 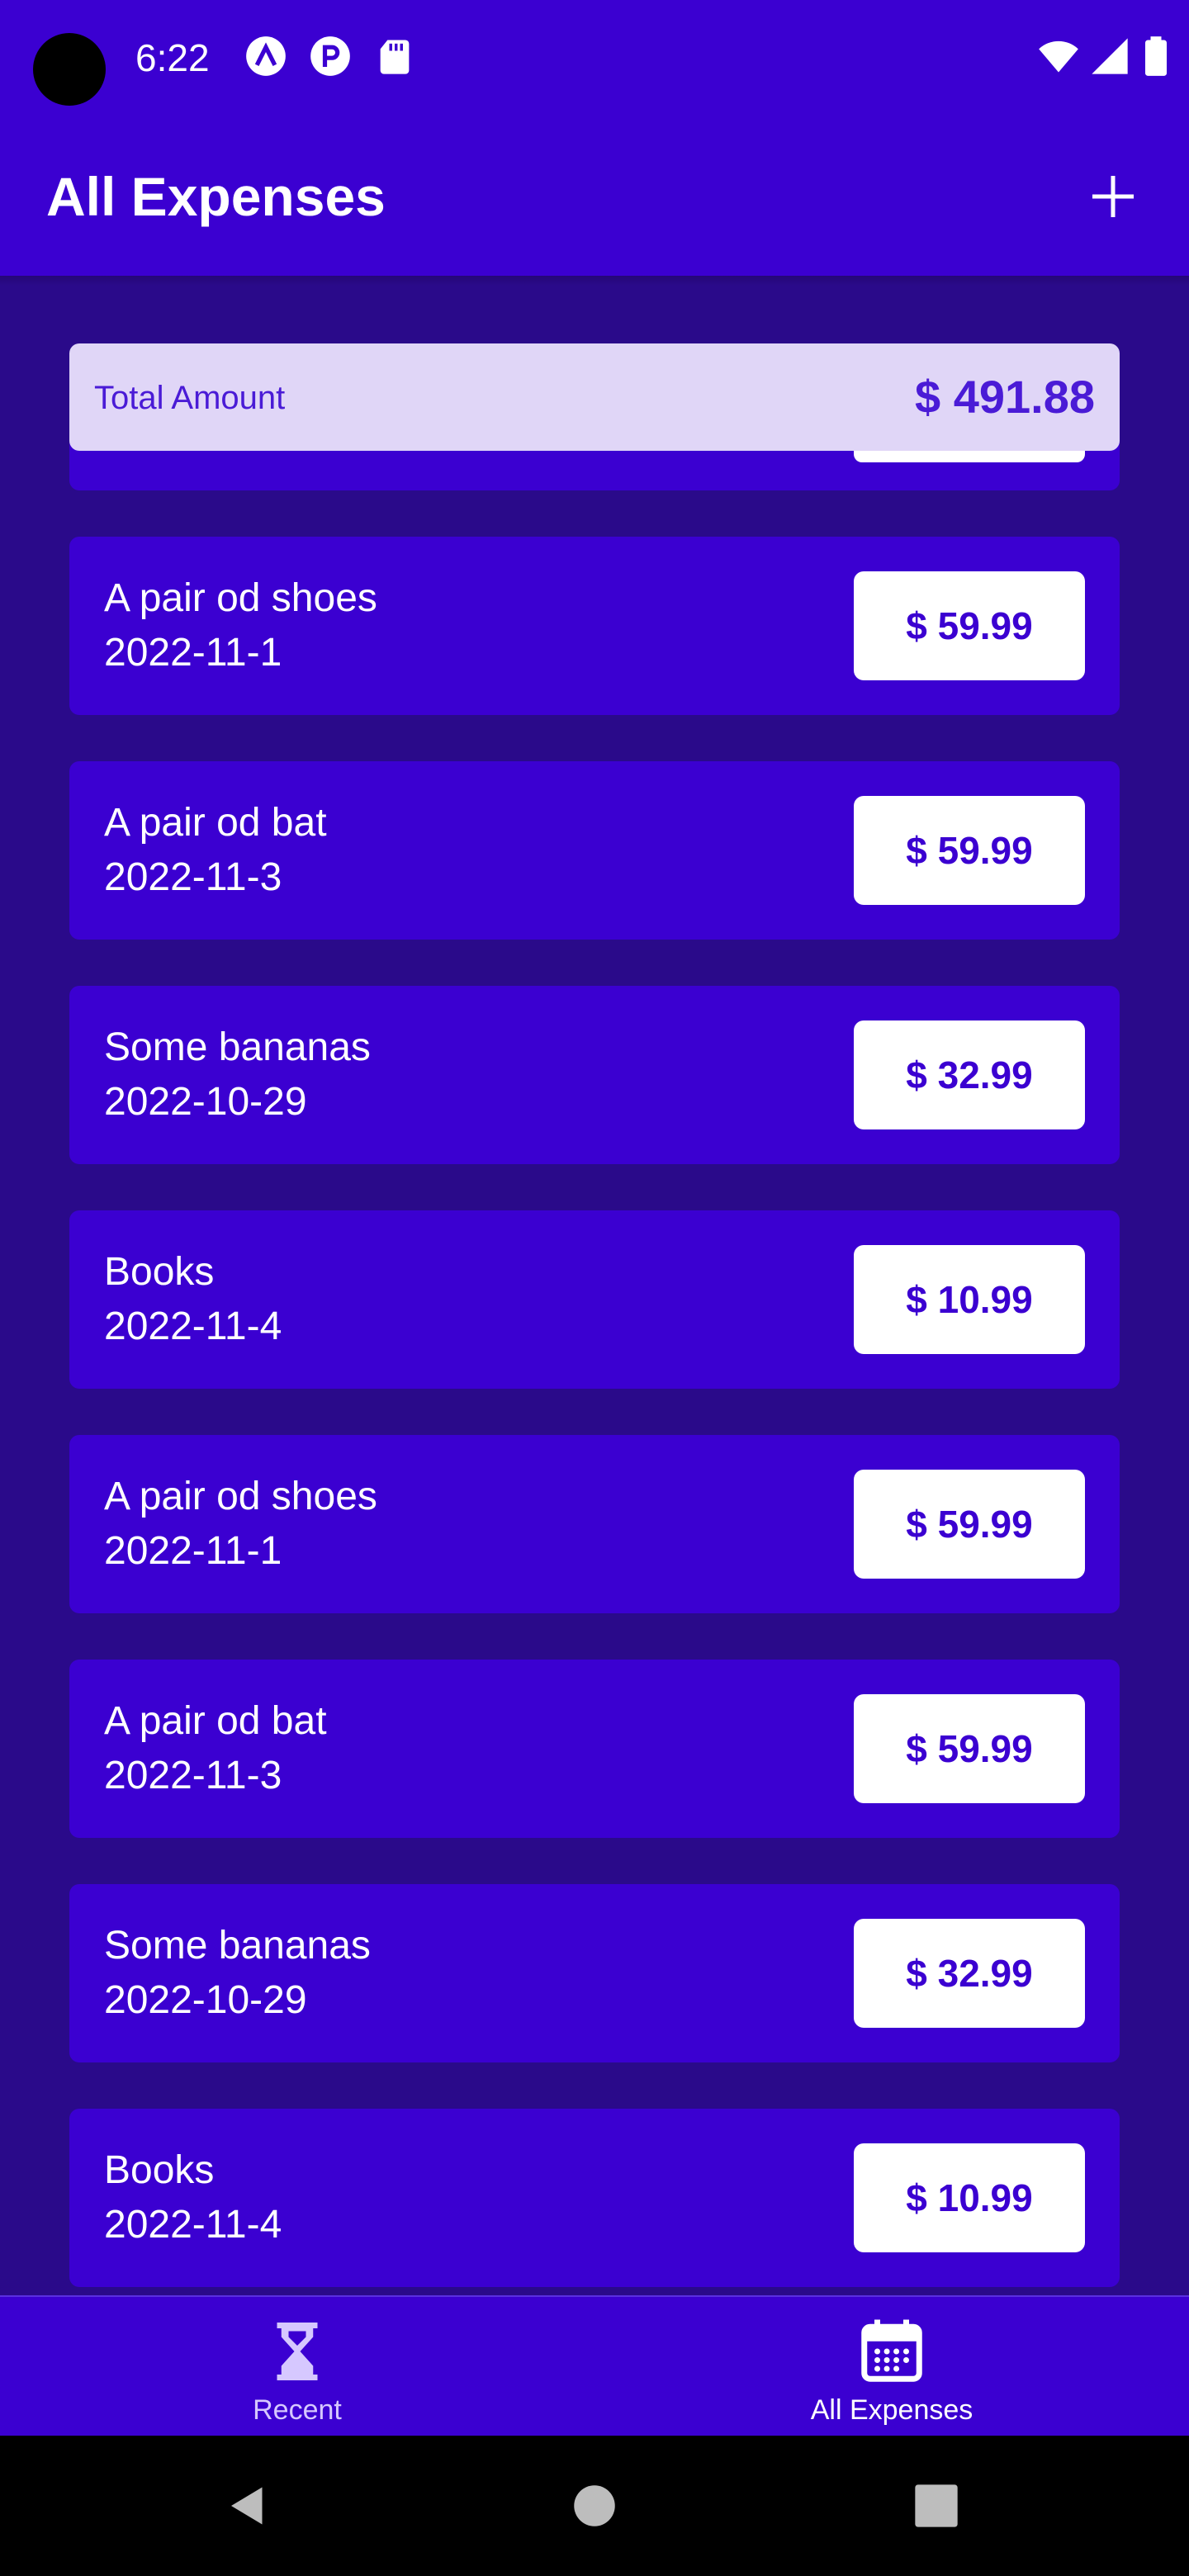 I want to click on wifi-icon, so click(x=1058, y=56).